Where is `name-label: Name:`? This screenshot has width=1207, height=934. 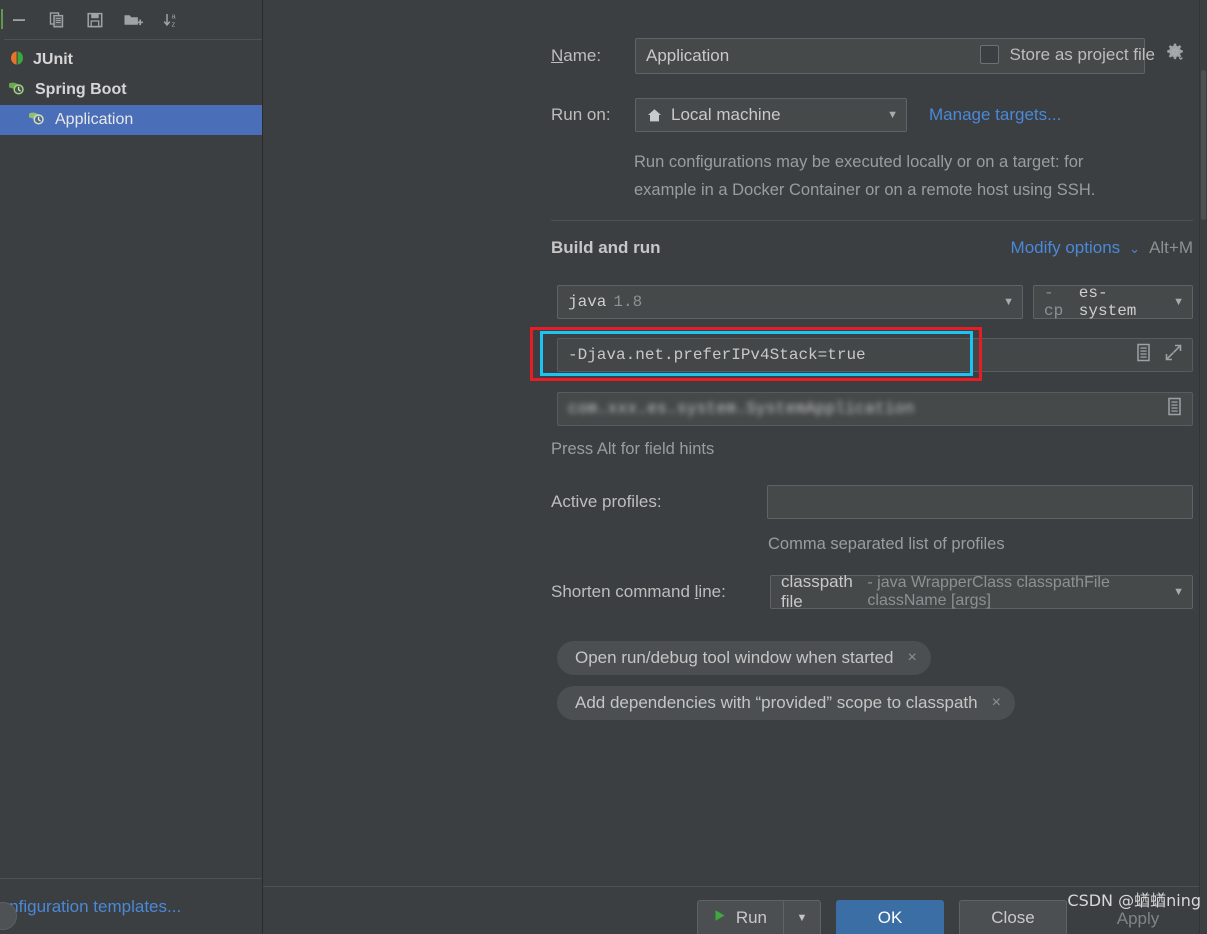 name-label: Name: is located at coordinates (576, 55).